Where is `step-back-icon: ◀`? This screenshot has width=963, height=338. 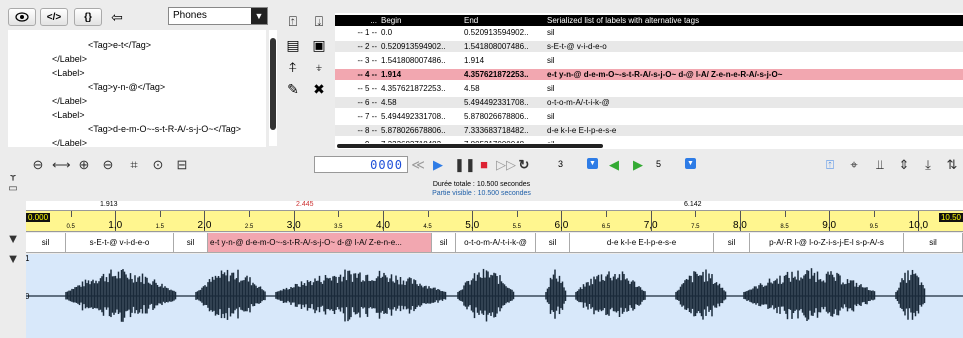
step-back-icon: ◀ is located at coordinates (614, 165).